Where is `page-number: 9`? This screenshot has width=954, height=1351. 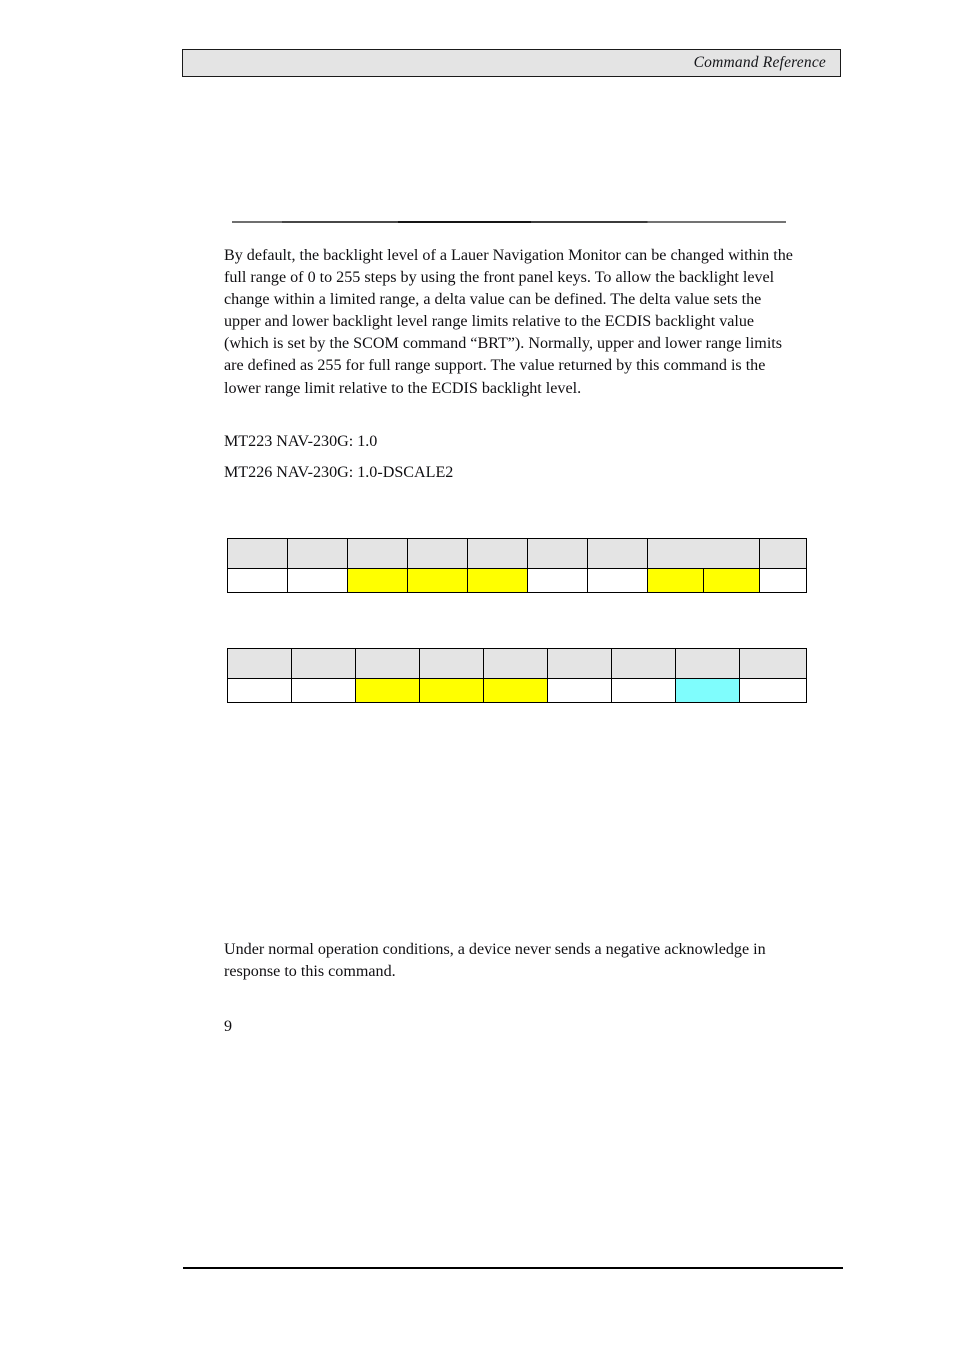 page-number: 9 is located at coordinates (228, 1026).